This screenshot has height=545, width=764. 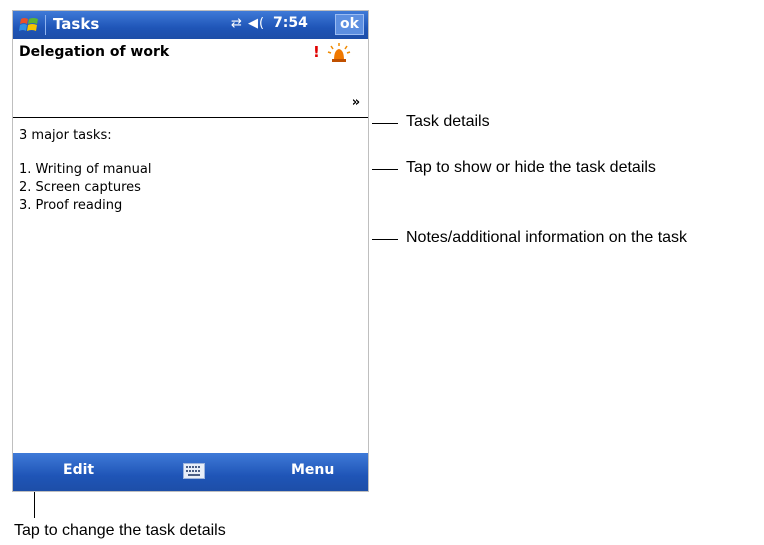 What do you see at coordinates (237, 23) in the screenshot?
I see `connectivity-icon: ⇄` at bounding box center [237, 23].